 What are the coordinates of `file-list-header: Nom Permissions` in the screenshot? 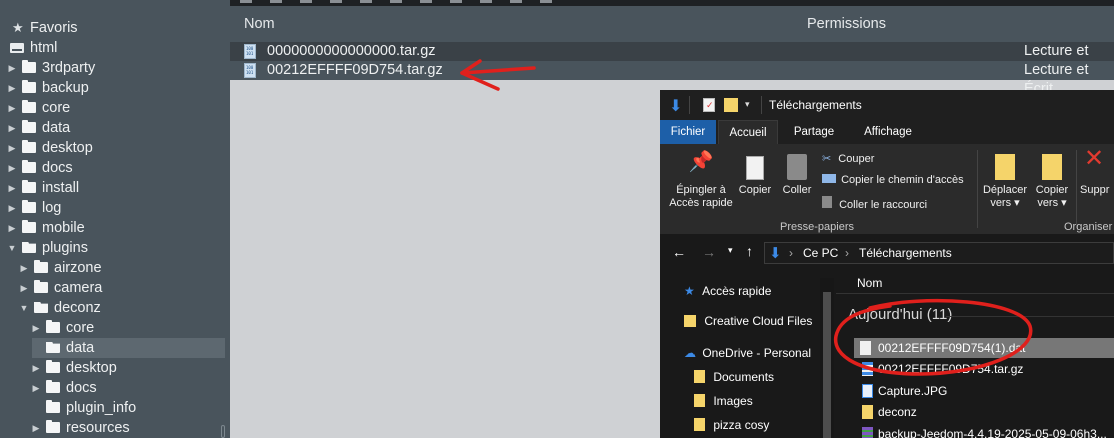 It's located at (672, 24).